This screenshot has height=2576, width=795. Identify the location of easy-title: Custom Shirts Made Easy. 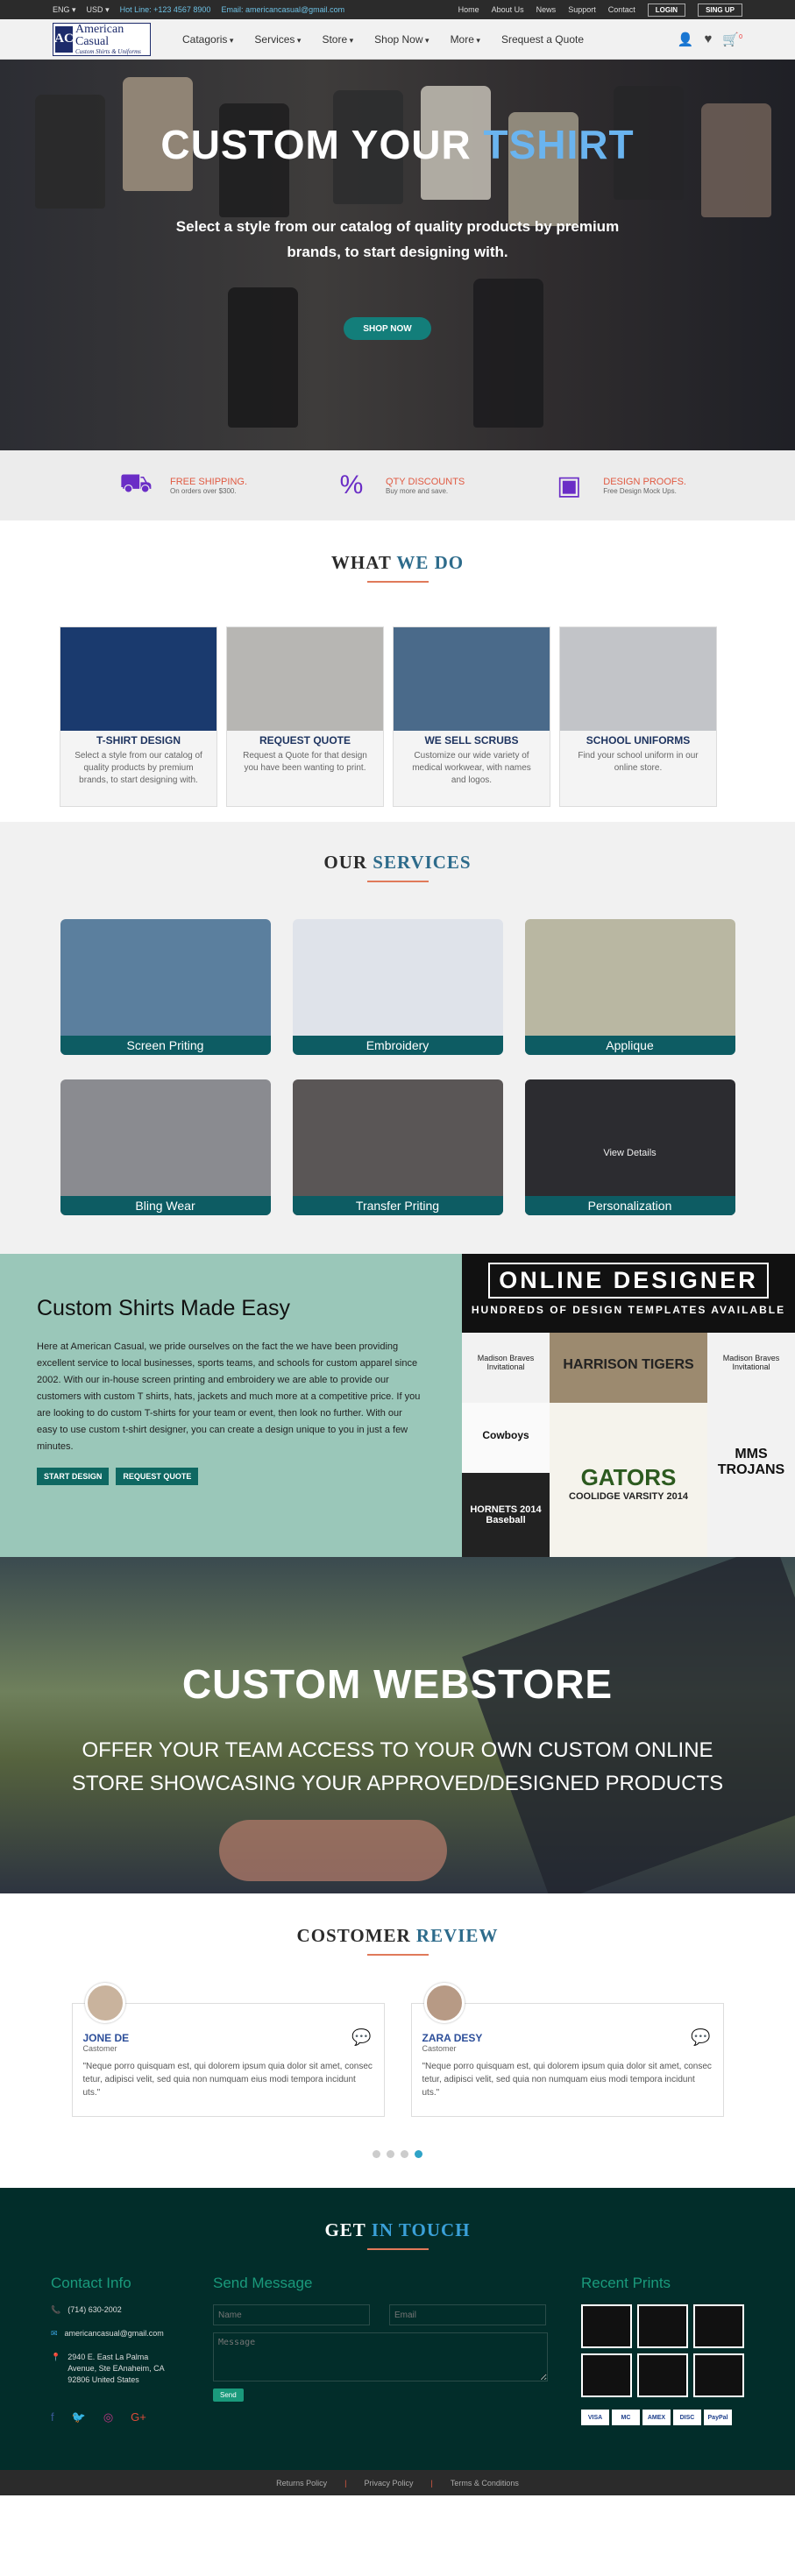
(163, 1308).